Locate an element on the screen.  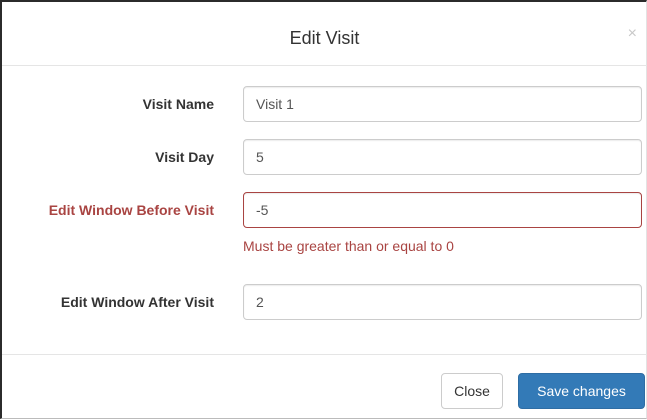
window-after-label: Edit Window After Visit is located at coordinates (137, 302).